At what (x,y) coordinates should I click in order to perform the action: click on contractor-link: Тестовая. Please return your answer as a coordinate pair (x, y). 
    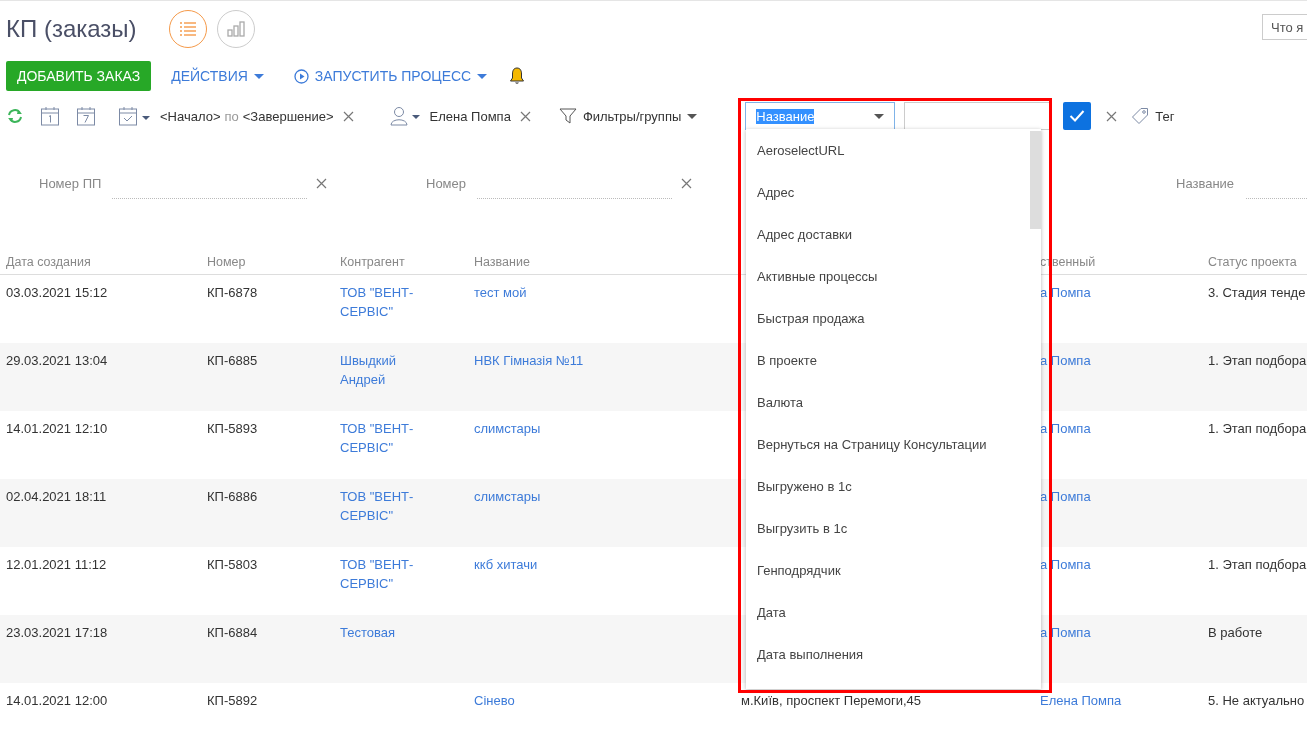
    Looking at the image, I should click on (392, 632).